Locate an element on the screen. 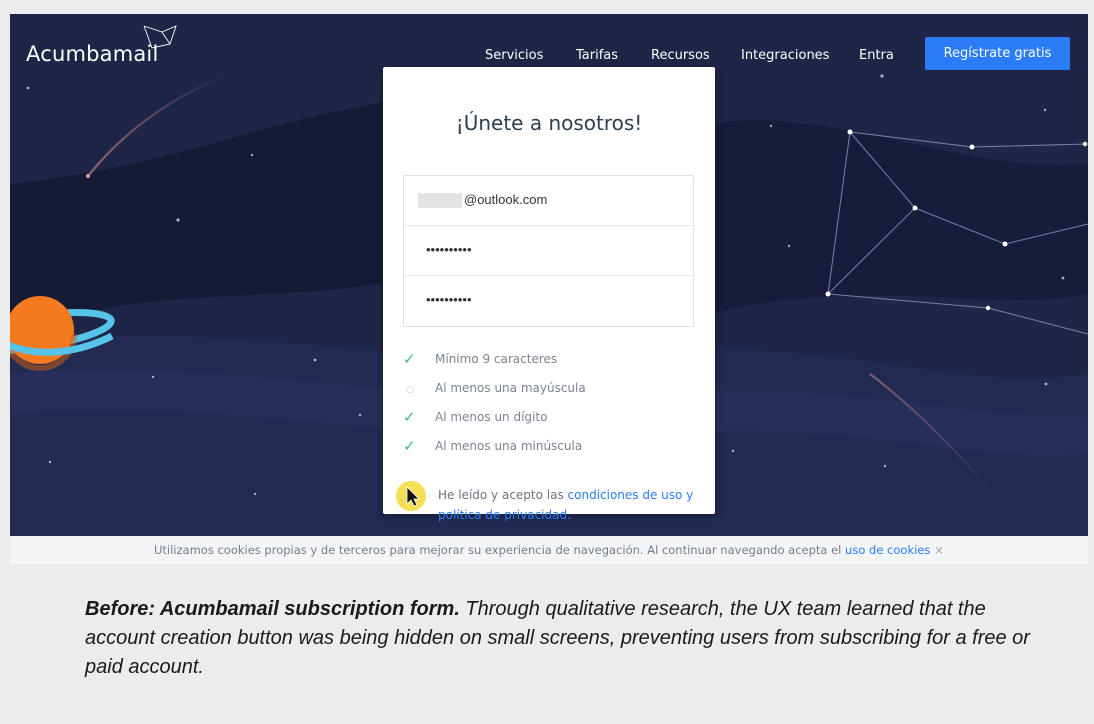  register-free-button: Regístrate gratis is located at coordinates (997, 53).